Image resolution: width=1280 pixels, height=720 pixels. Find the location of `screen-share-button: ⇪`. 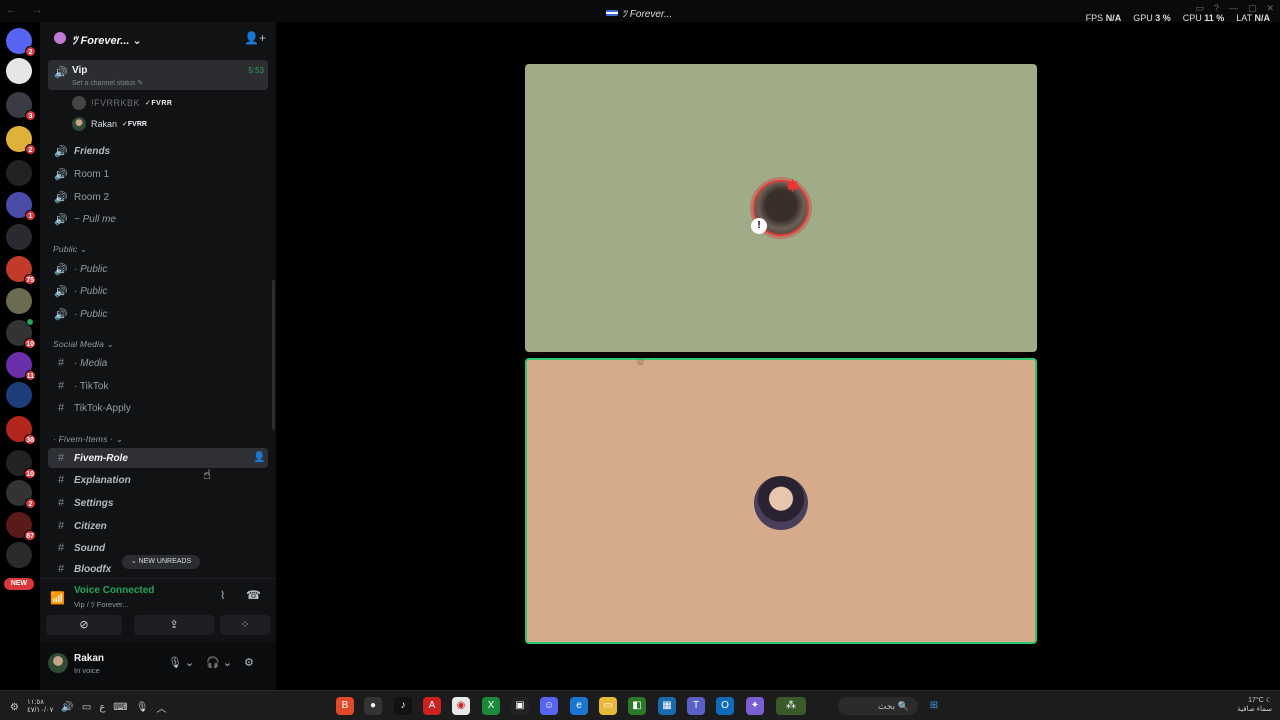

screen-share-button: ⇪ is located at coordinates (174, 625).